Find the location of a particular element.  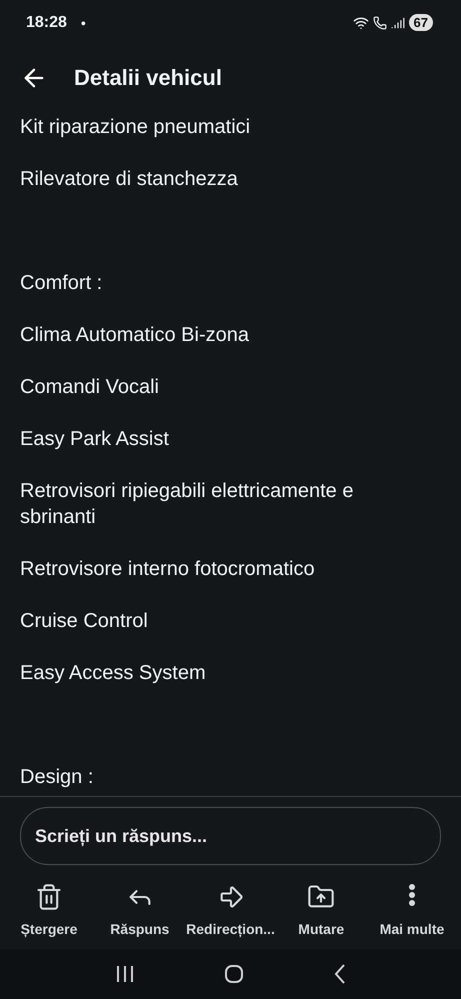

wifi-icon is located at coordinates (360, 22).